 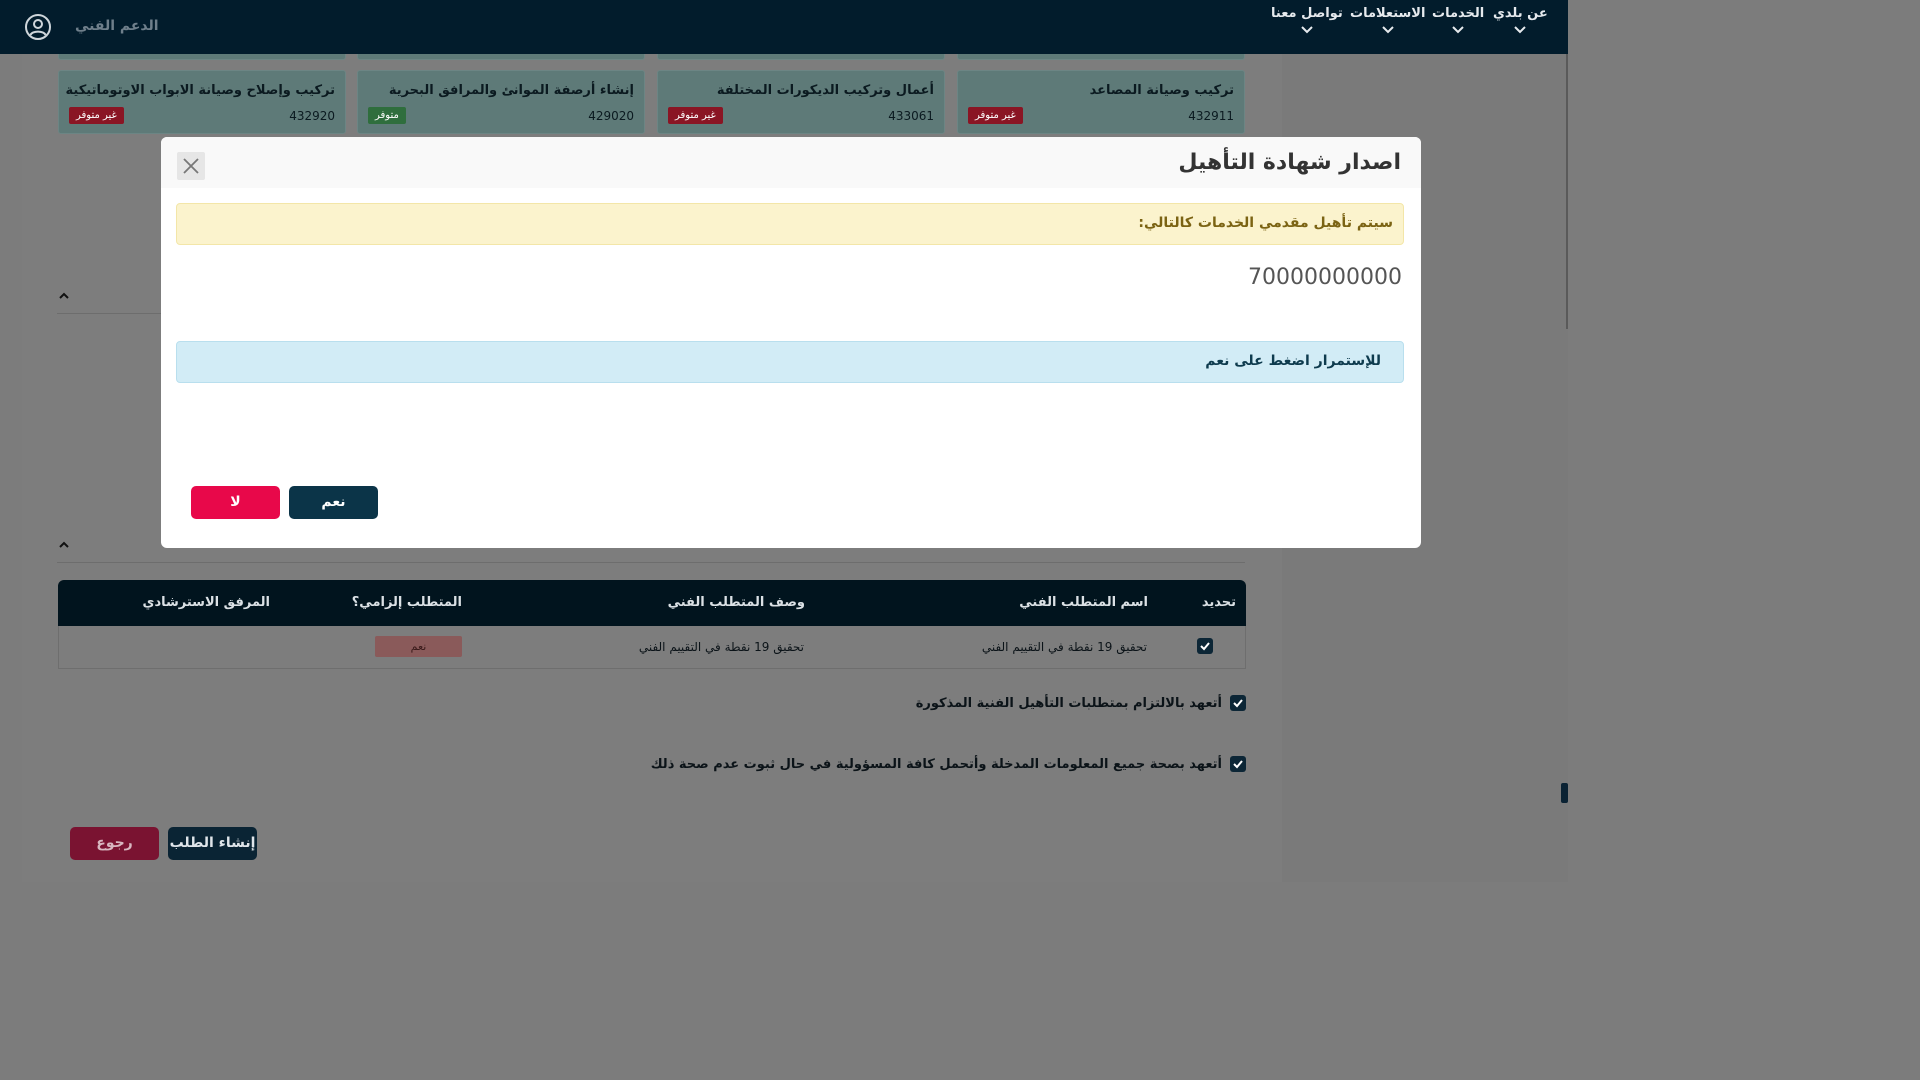 I want to click on divider, so click(x=651, y=562).